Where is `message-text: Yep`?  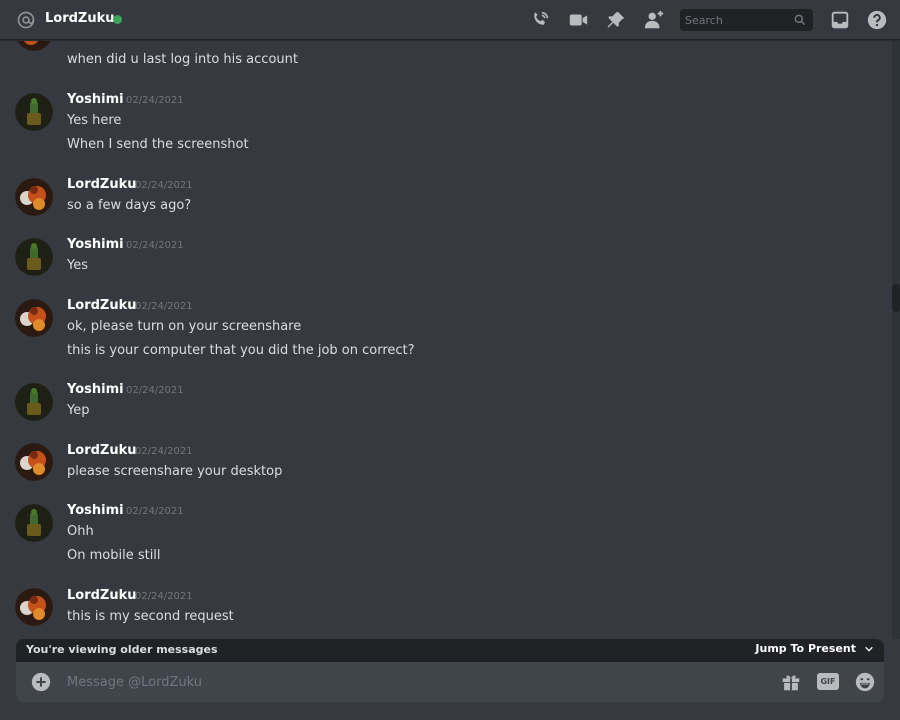
message-text: Yep is located at coordinates (78, 410).